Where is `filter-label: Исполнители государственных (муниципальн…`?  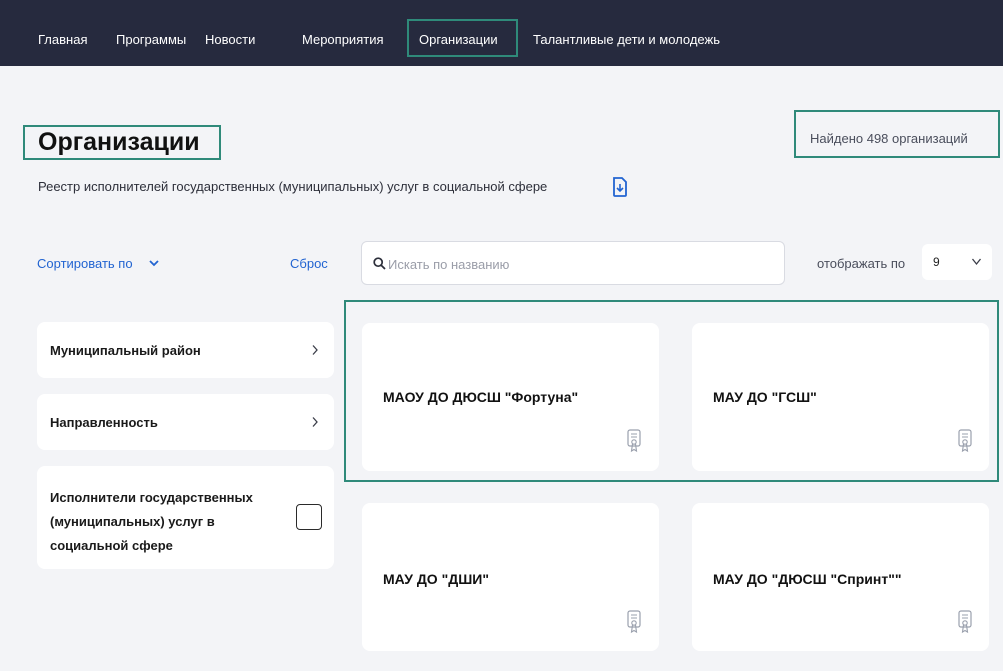
filter-label: Исполнители государственных (муниципальн… is located at coordinates (151, 521).